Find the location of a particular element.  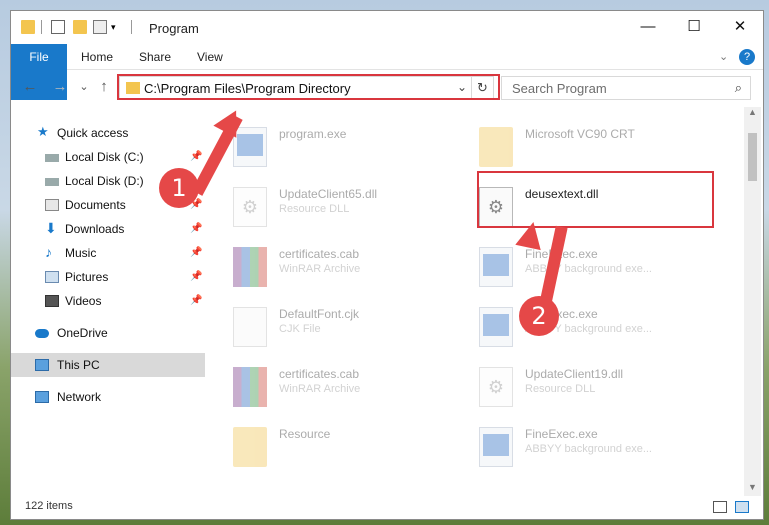

file-item: DefaultFont.cjk CJK File is located at coordinates (348, 329).